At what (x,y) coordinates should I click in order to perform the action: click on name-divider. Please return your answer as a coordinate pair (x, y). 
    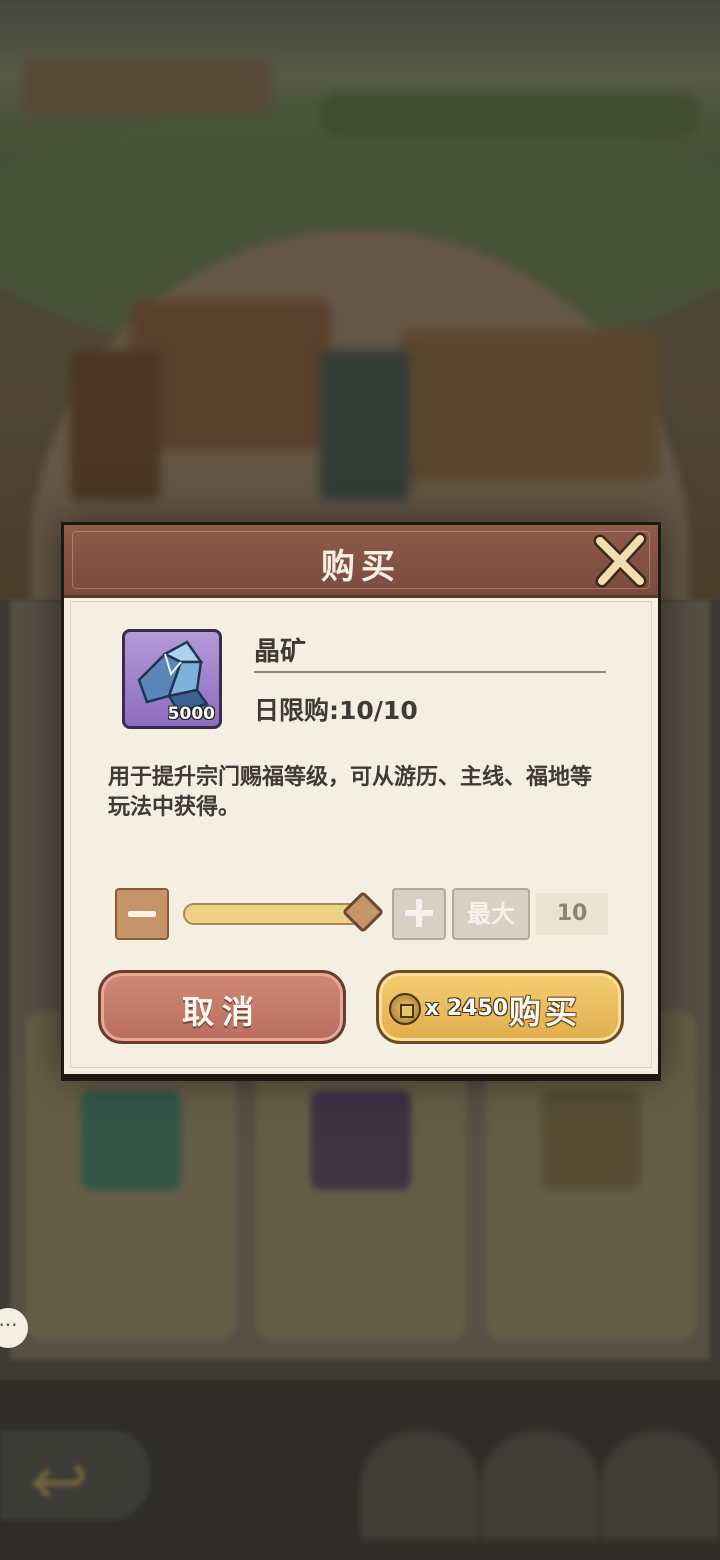
    Looking at the image, I should click on (430, 672).